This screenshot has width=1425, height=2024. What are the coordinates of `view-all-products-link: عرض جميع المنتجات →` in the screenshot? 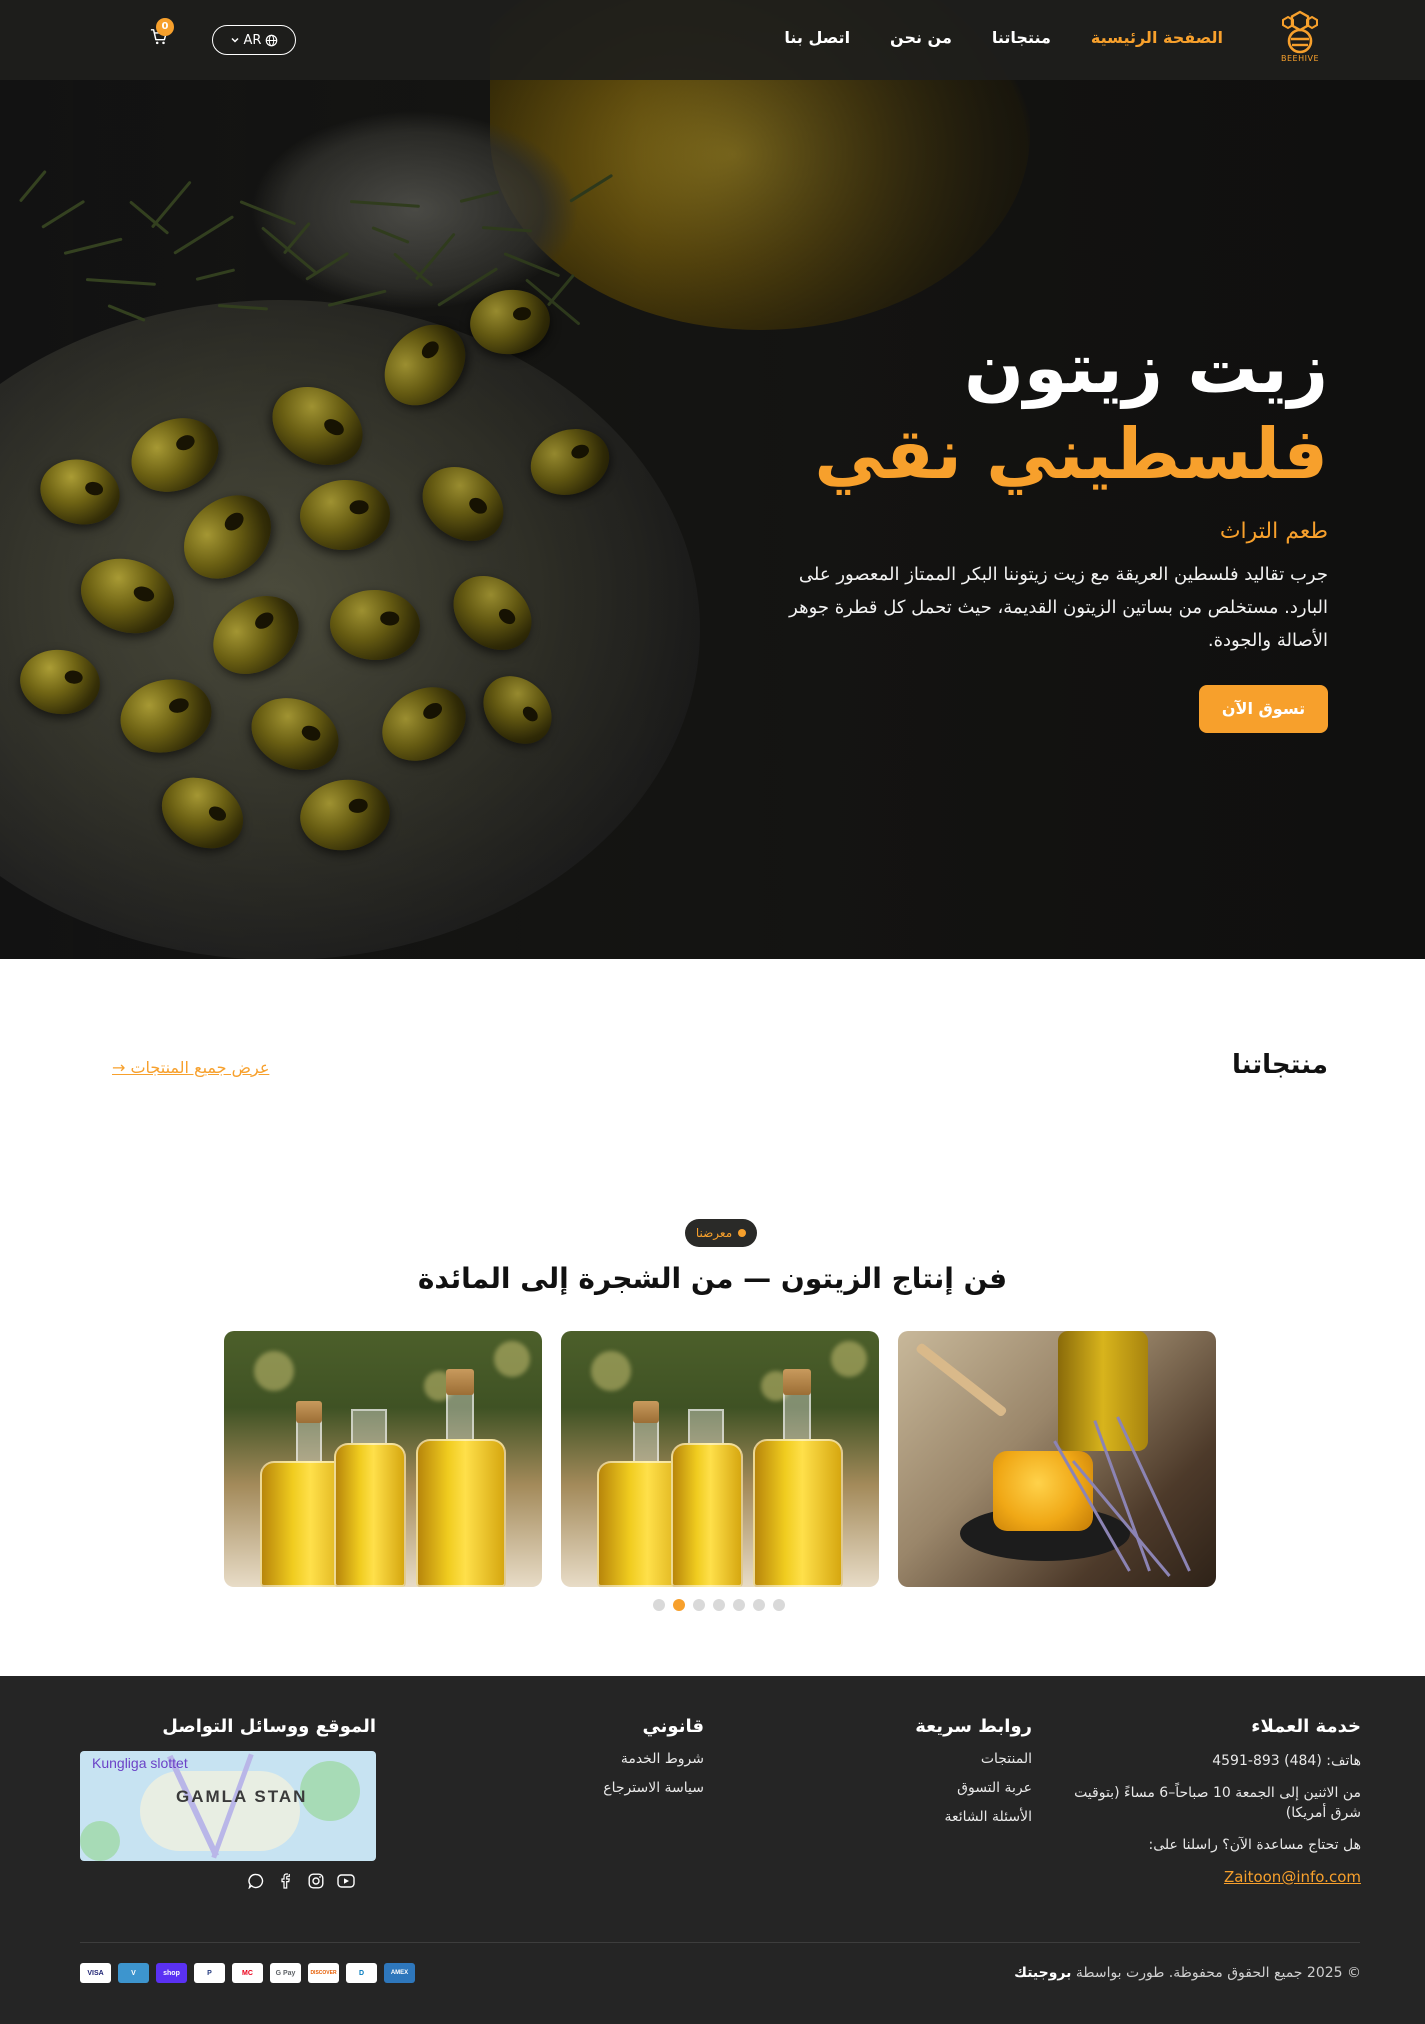 It's located at (190, 1067).